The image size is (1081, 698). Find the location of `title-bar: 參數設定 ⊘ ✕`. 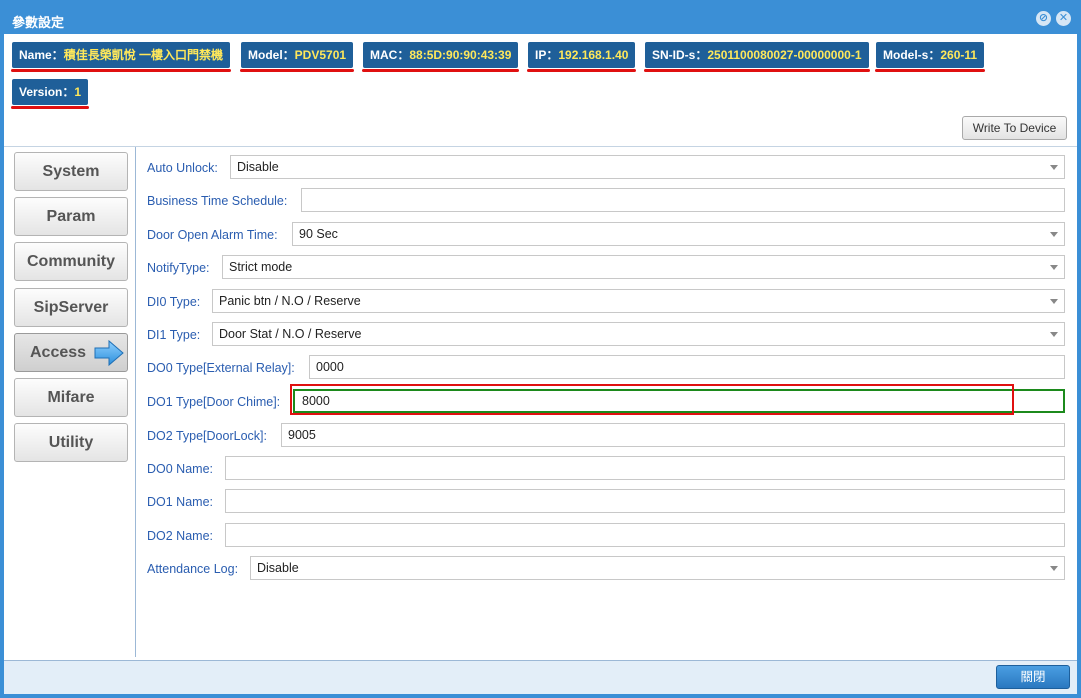

title-bar: 參數設定 ⊘ ✕ is located at coordinates (540, 19).